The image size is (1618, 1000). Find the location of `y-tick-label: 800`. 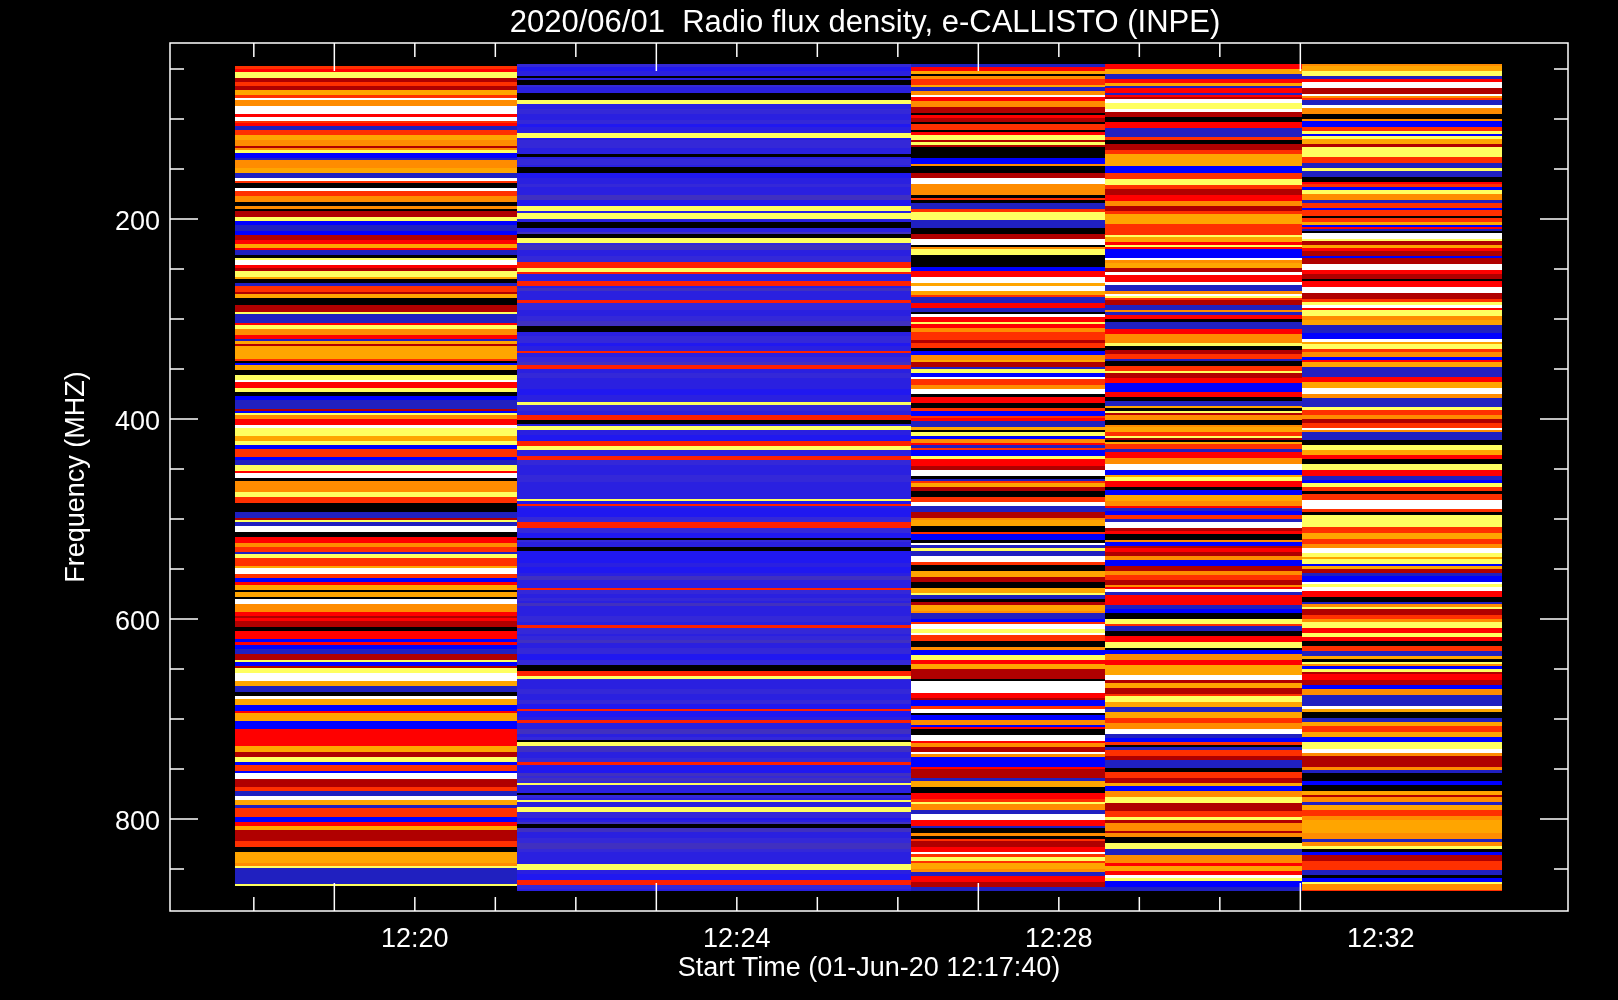

y-tick-label: 800 is located at coordinates (137, 821).